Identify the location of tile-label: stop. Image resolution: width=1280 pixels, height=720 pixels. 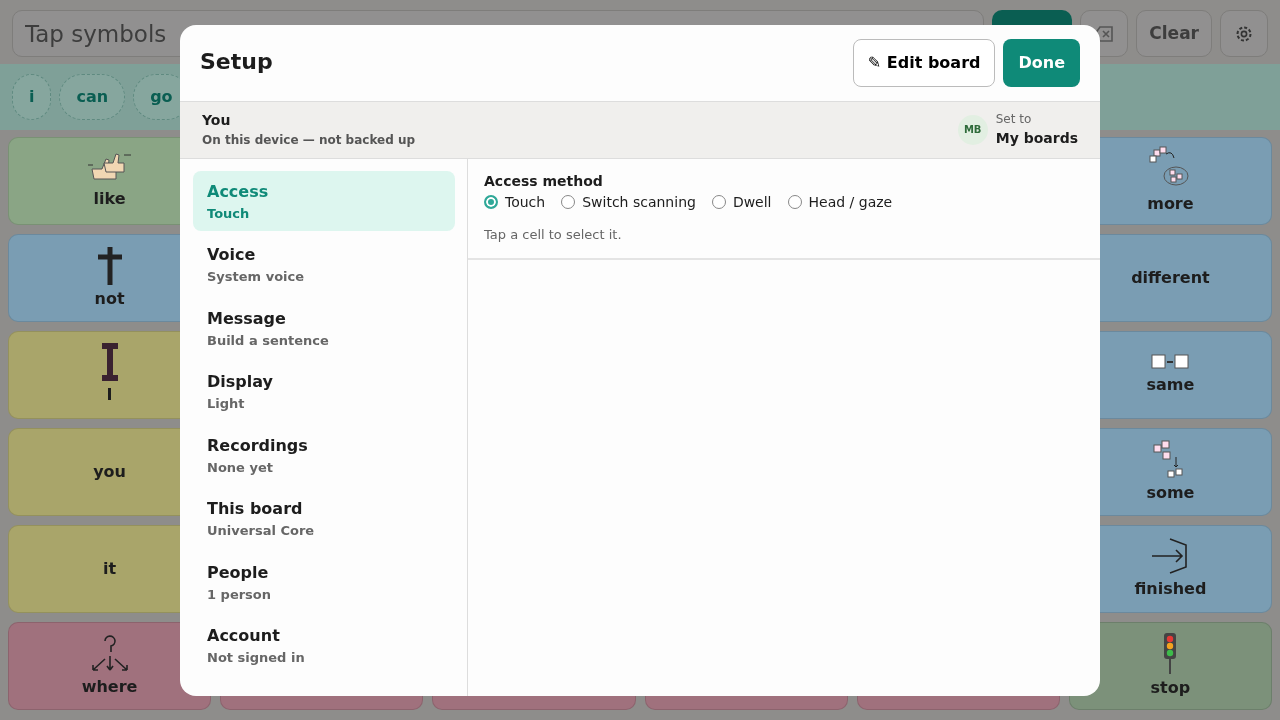
(1170, 688).